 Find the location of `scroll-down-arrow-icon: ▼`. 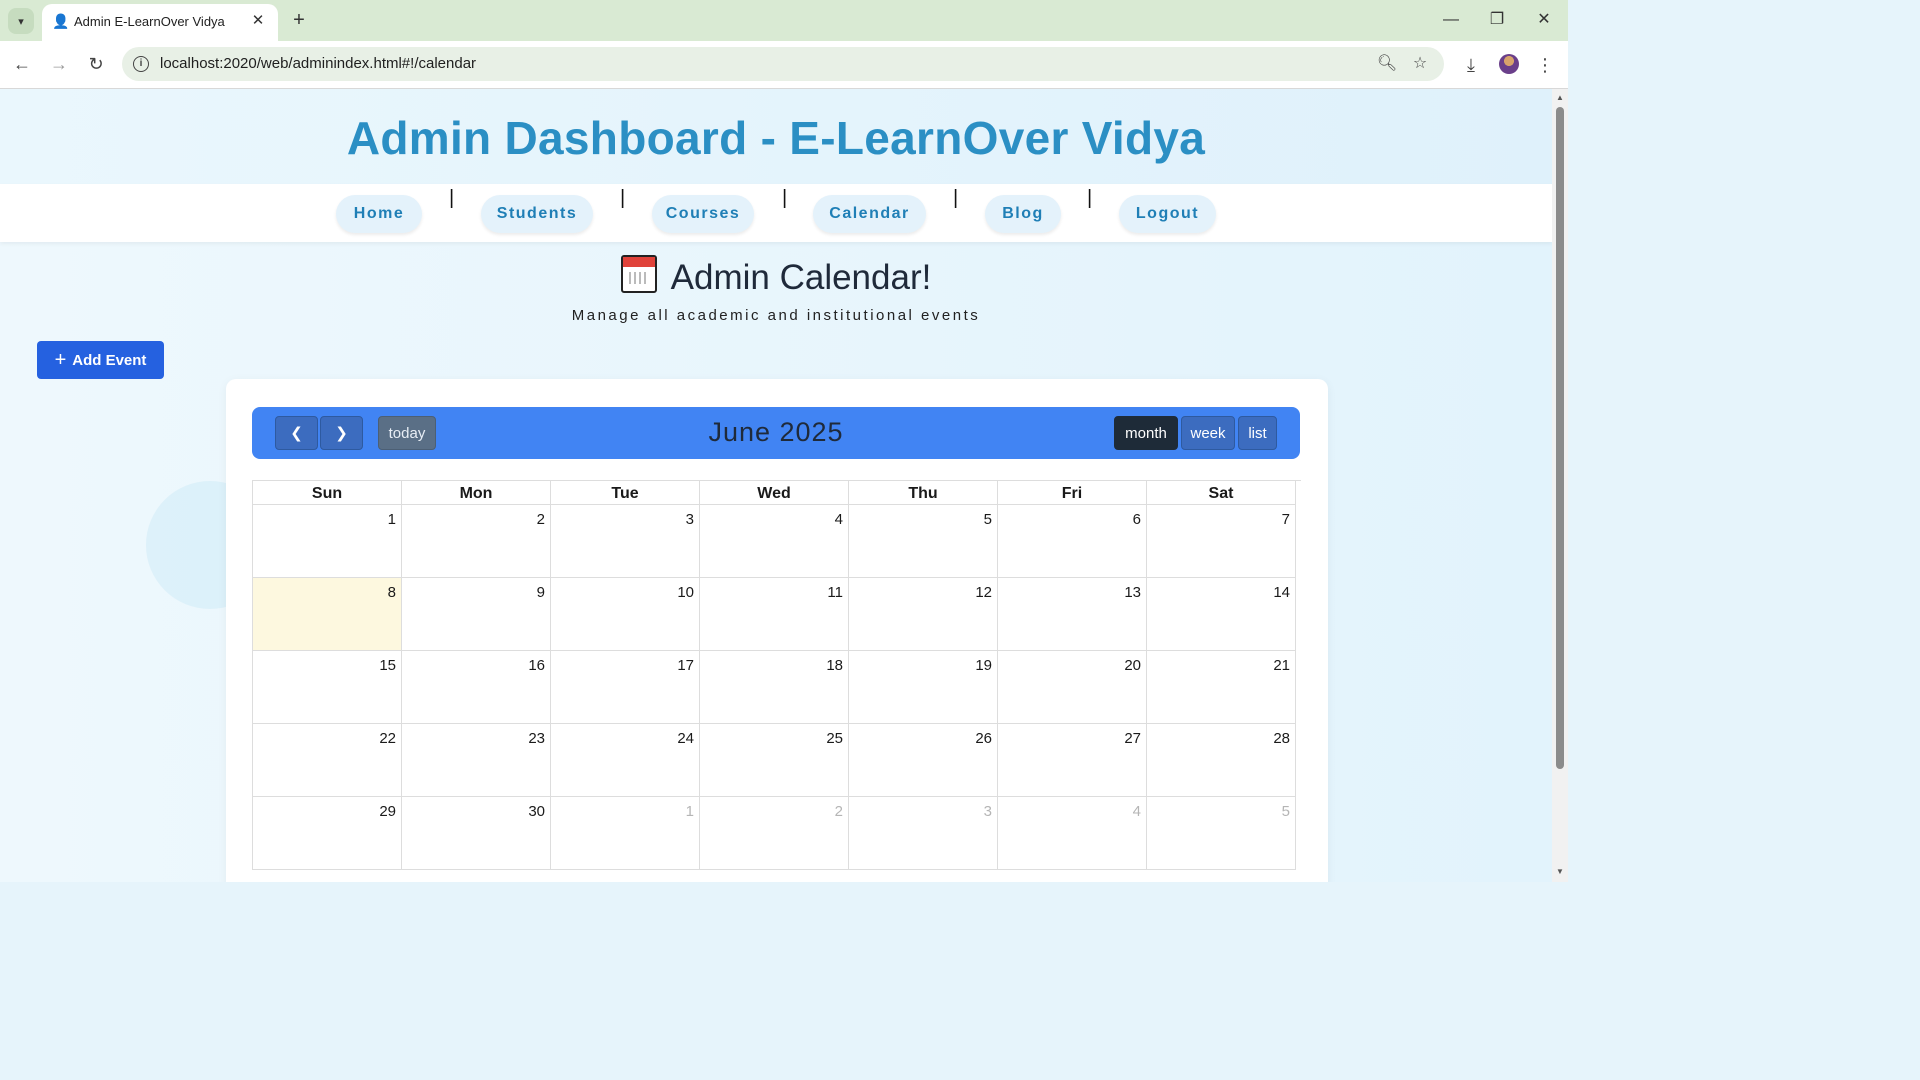

scroll-down-arrow-icon: ▼ is located at coordinates (1560, 872).